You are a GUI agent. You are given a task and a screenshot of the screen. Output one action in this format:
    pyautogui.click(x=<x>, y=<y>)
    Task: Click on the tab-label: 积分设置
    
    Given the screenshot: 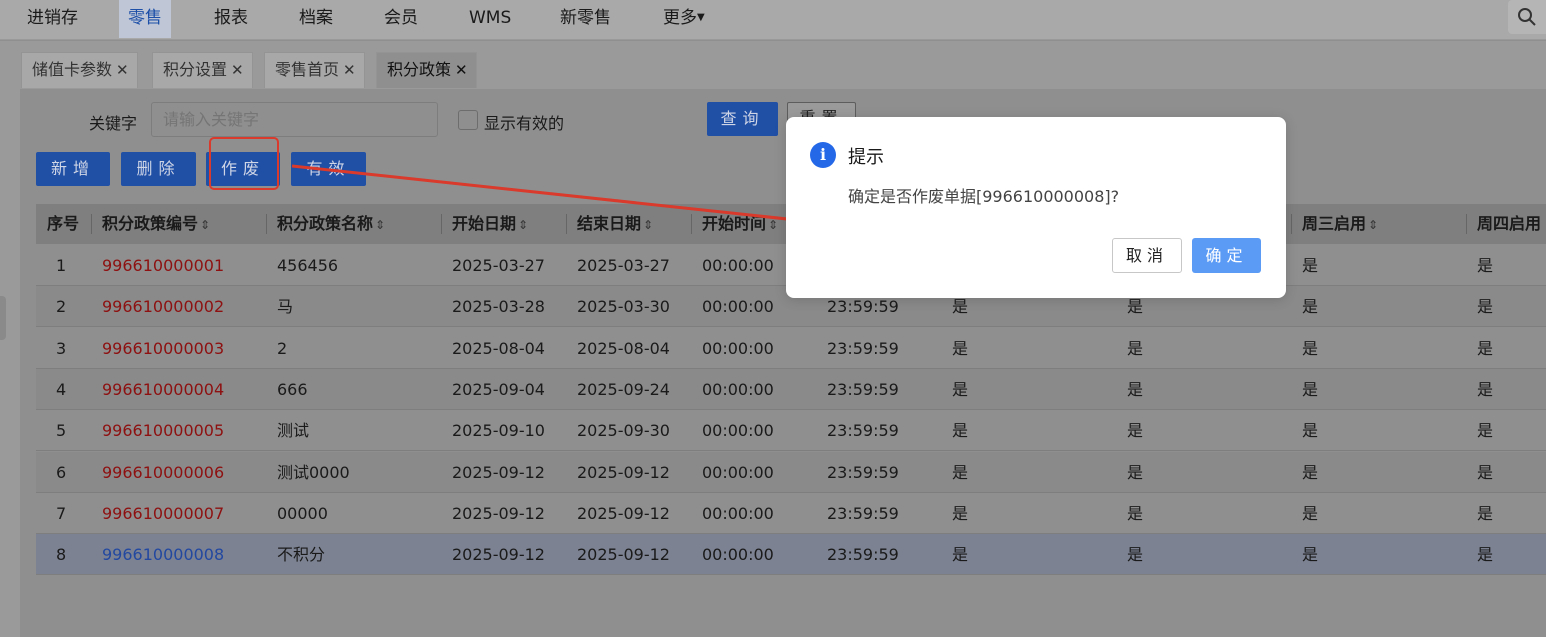 What is the action you would take?
    pyautogui.click(x=195, y=69)
    